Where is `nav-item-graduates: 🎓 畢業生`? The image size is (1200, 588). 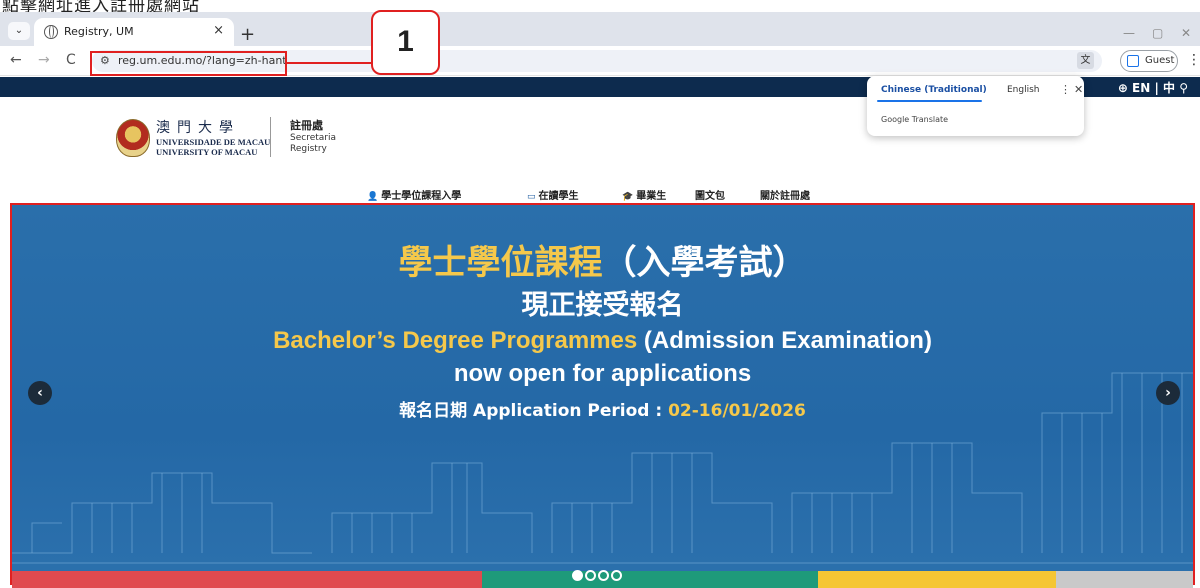 nav-item-graduates: 🎓 畢業生 is located at coordinates (644, 194).